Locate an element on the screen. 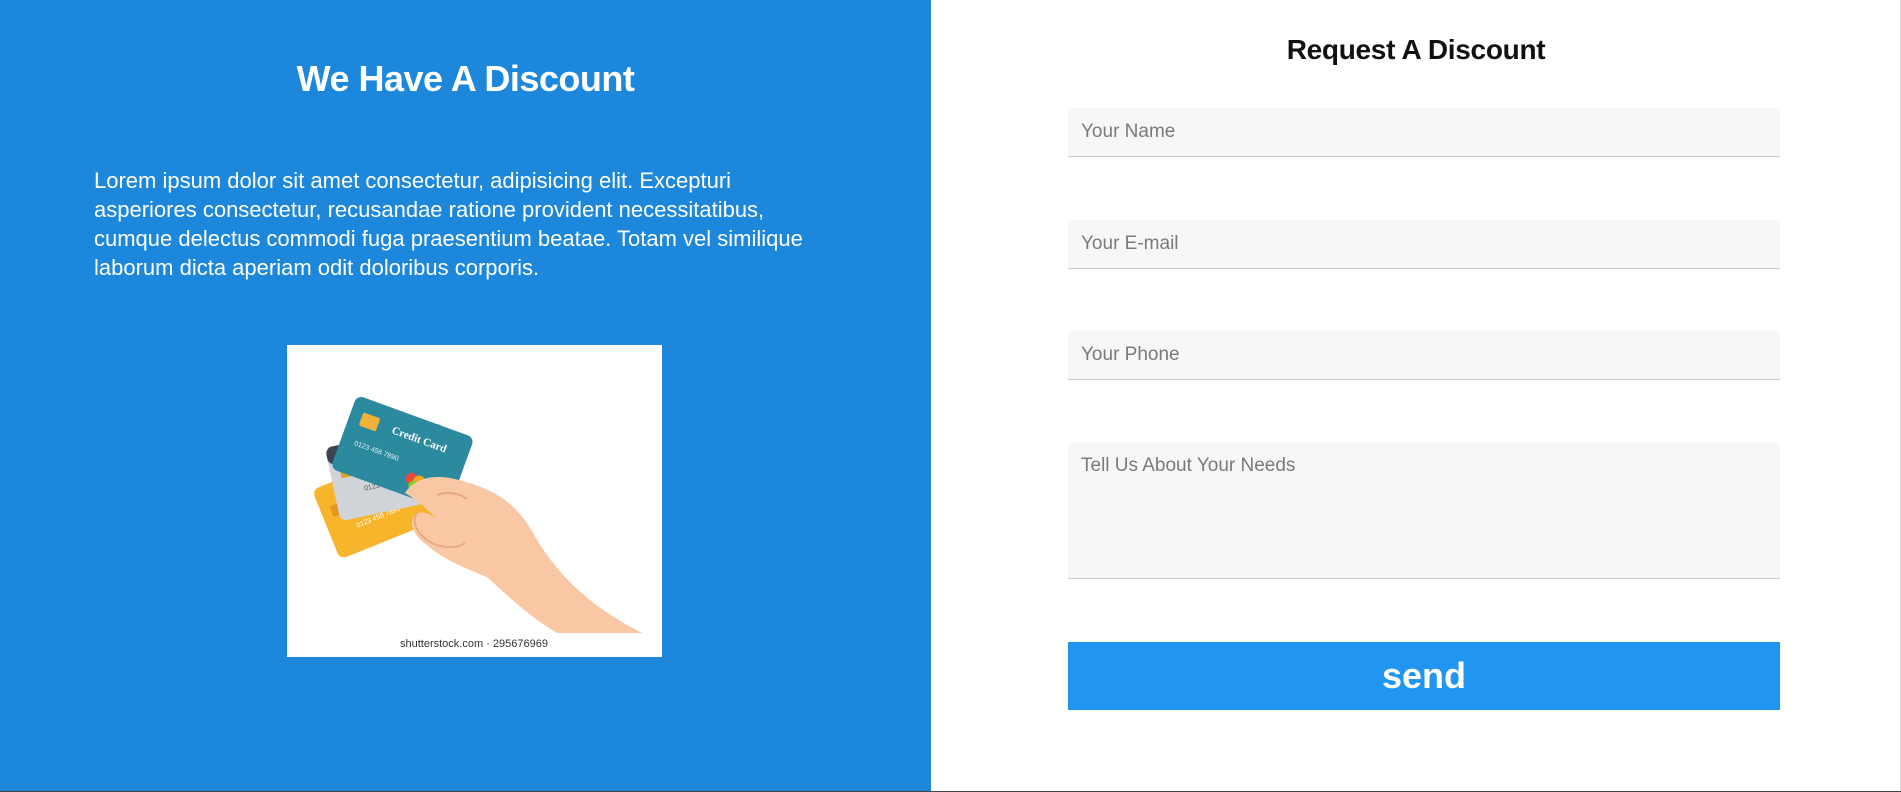  phone-input is located at coordinates (1424, 355).